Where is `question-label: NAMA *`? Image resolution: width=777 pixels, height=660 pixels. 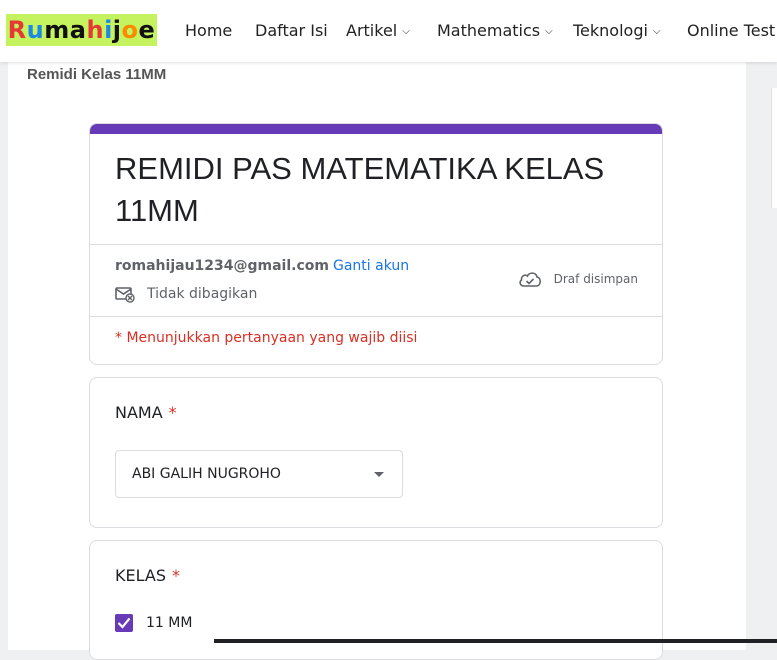 question-label: NAMA * is located at coordinates (146, 412).